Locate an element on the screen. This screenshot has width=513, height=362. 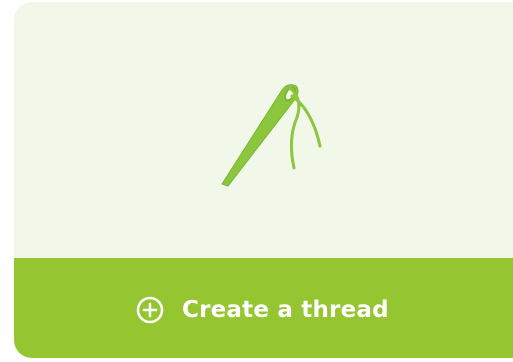
plus-circle-icon is located at coordinates (150, 310).